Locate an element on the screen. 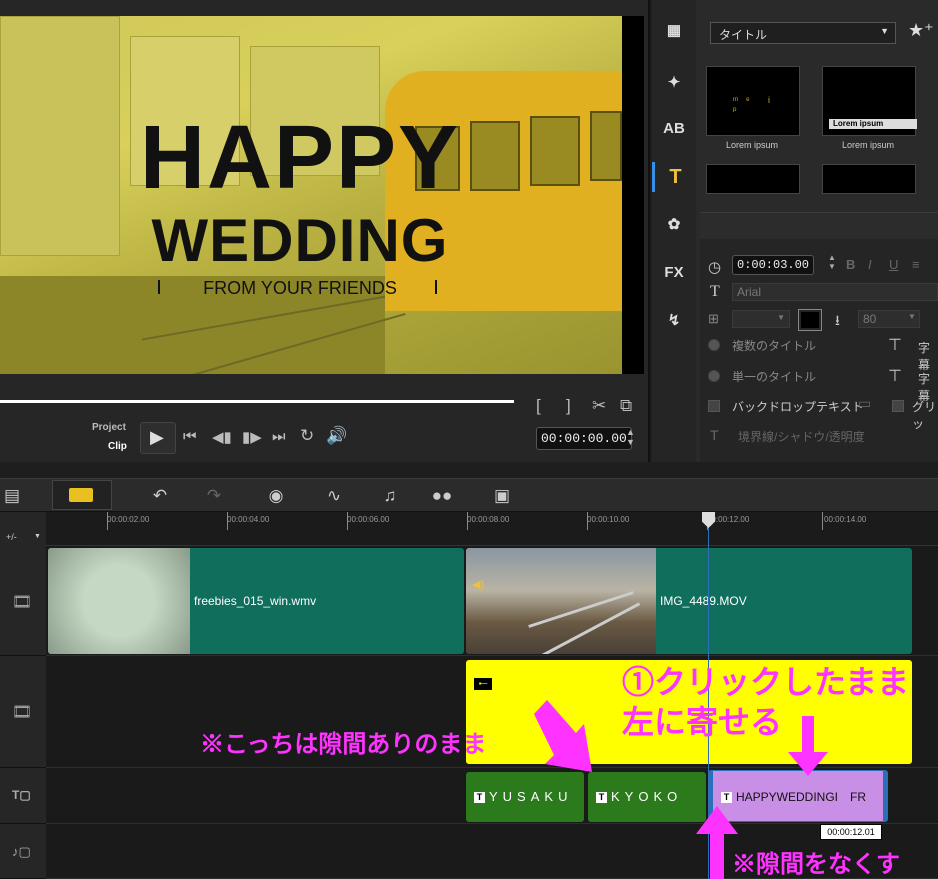 The image size is (938, 879). annotation-arrows is located at coordinates (681, 789).